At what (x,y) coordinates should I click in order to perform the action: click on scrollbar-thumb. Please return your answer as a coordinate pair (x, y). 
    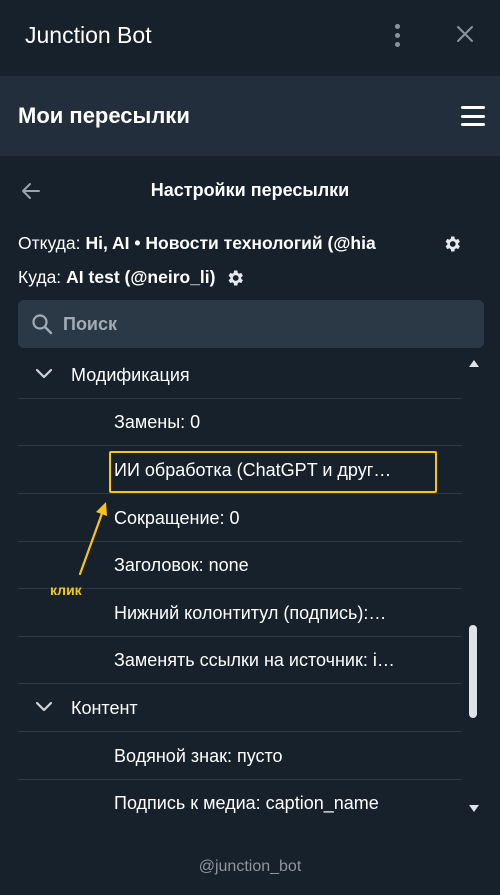
    Looking at the image, I should click on (473, 671).